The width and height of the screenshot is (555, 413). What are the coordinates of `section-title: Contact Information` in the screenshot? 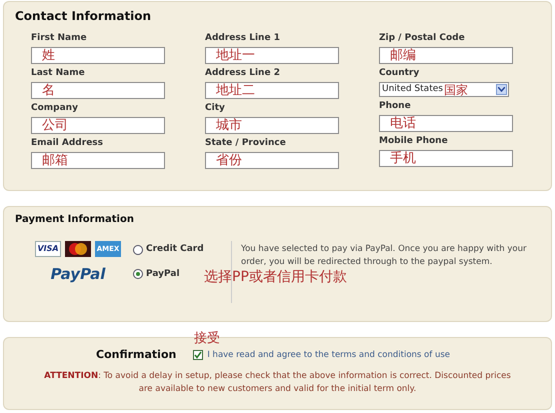 It's located at (83, 16).